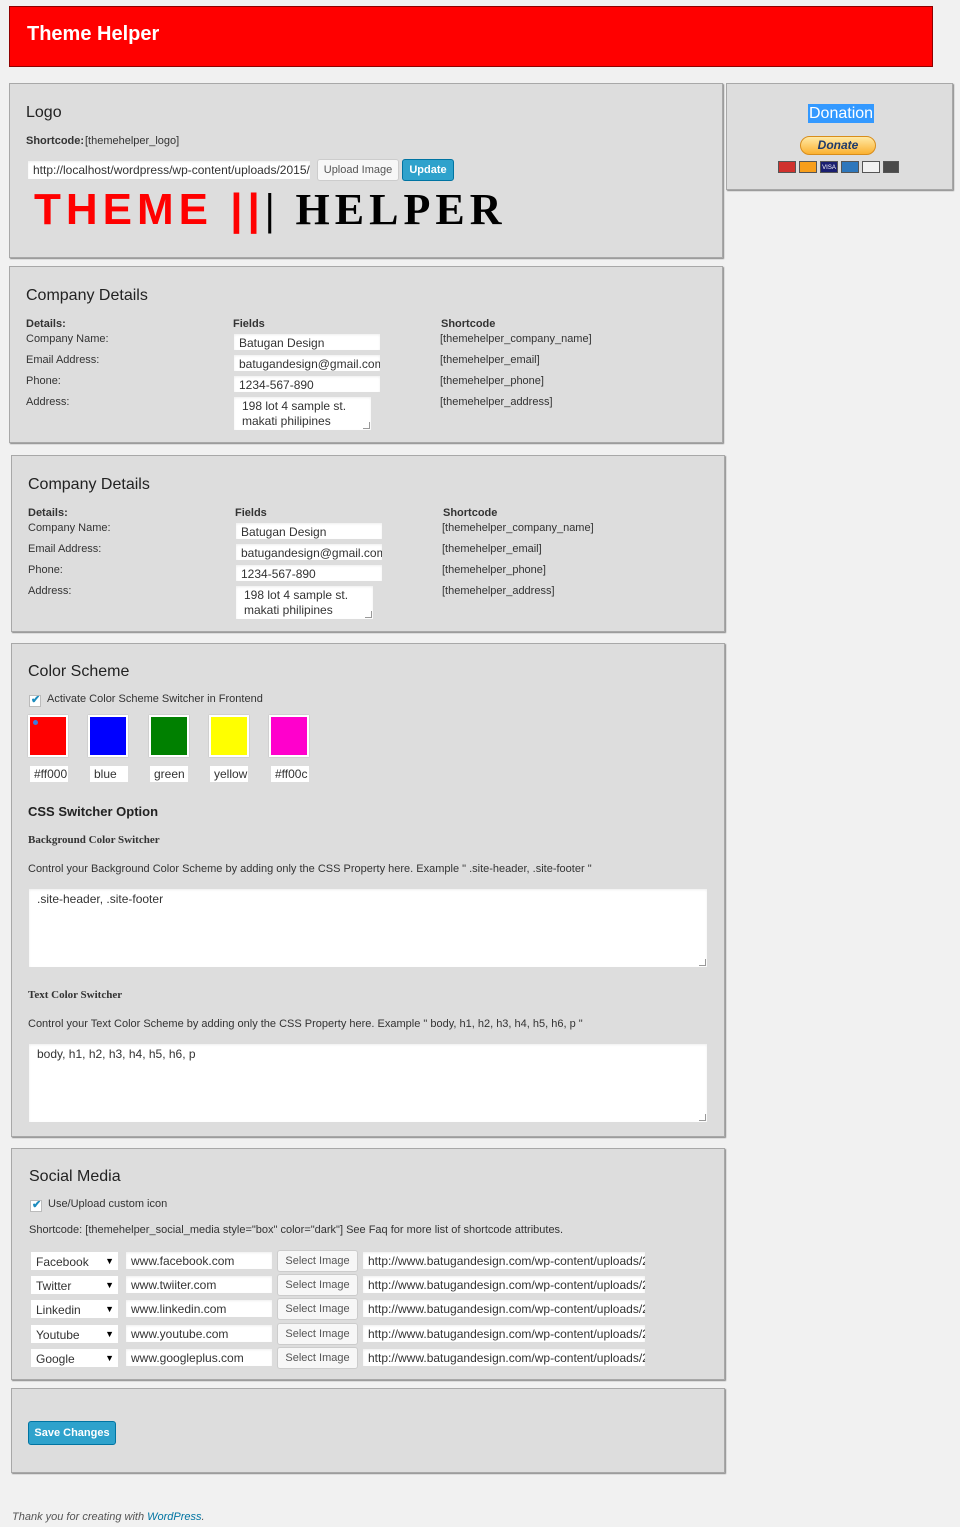 The image size is (960, 1527). What do you see at coordinates (48, 402) in the screenshot?
I see `address-label: Address:` at bounding box center [48, 402].